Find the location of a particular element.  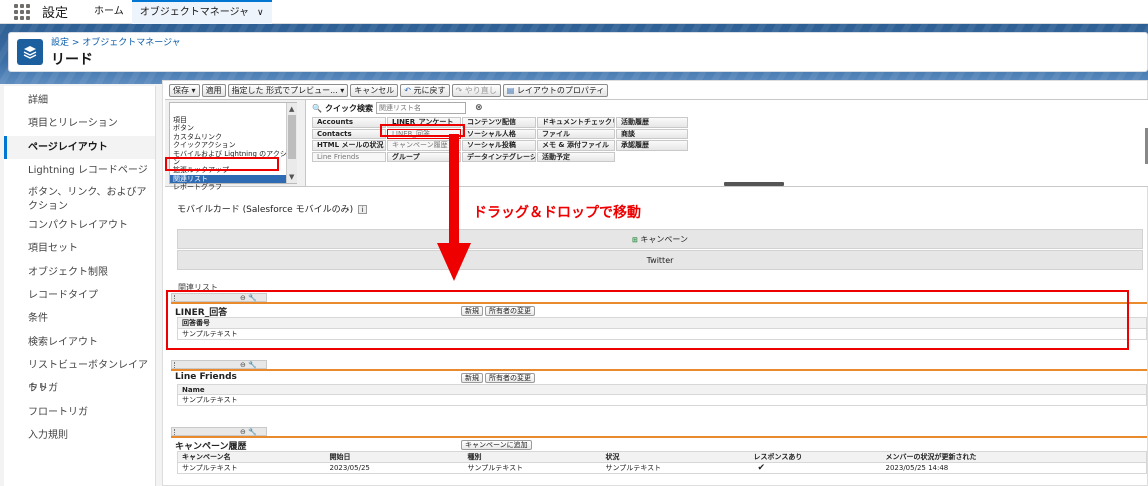

related-list-line-friends: ⊖ 🔧 Line Friends 新規 所有者の変更 Name サンプルテキスト is located at coordinates (659, 387).